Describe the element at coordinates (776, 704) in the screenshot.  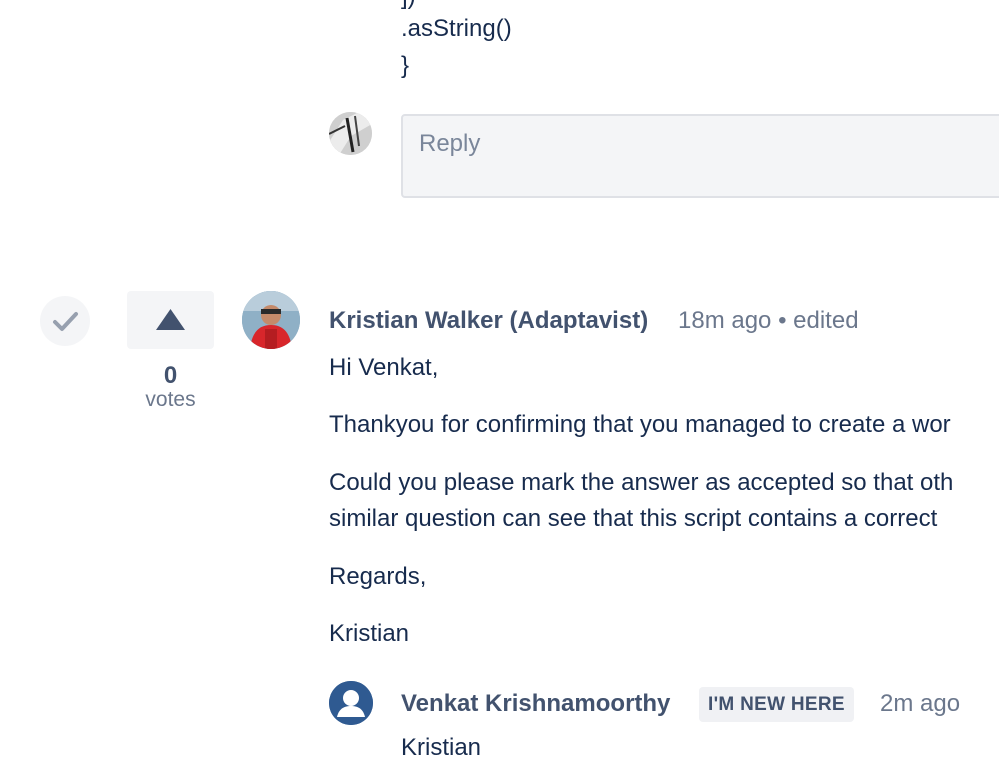
I see `new-member-badge: I'M NEW HERE` at that location.